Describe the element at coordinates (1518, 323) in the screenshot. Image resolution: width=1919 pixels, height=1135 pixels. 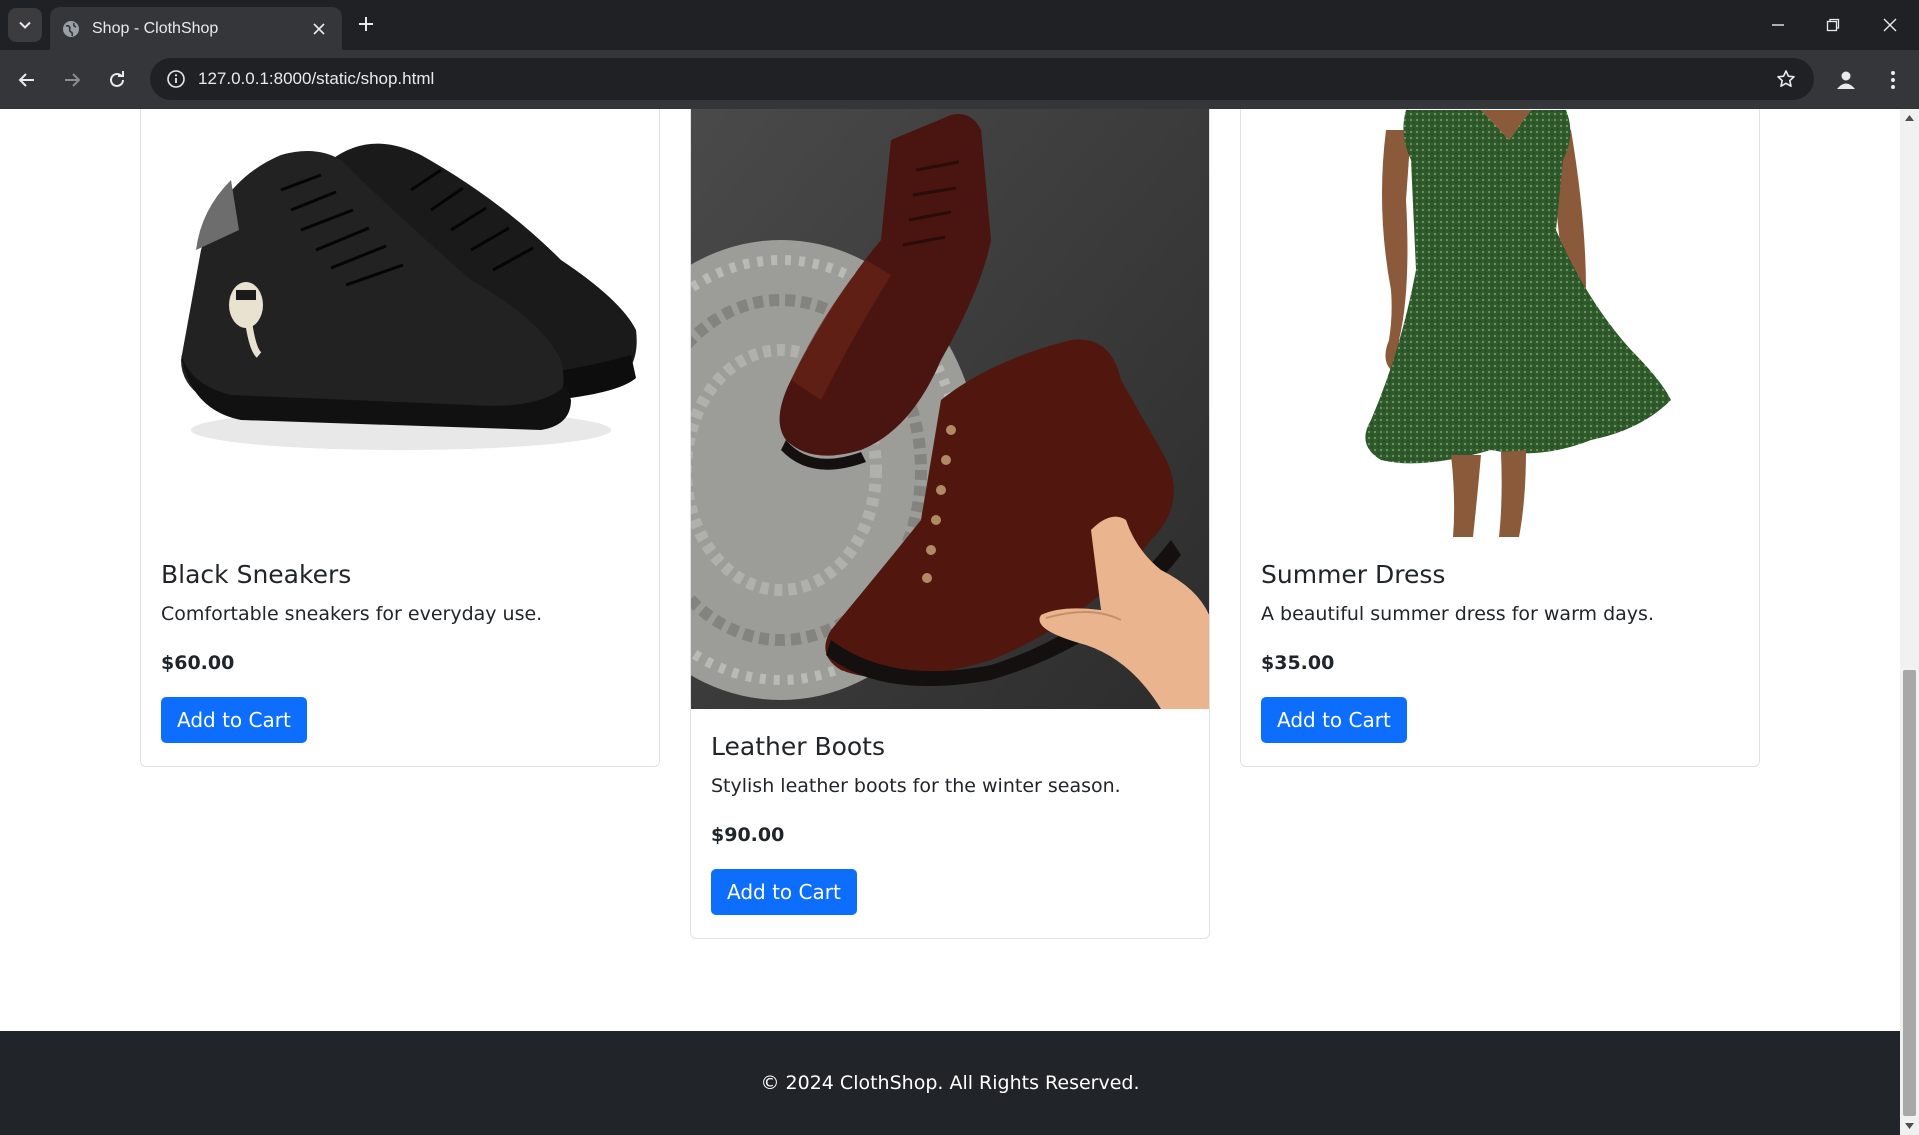
I see `dress-image` at that location.